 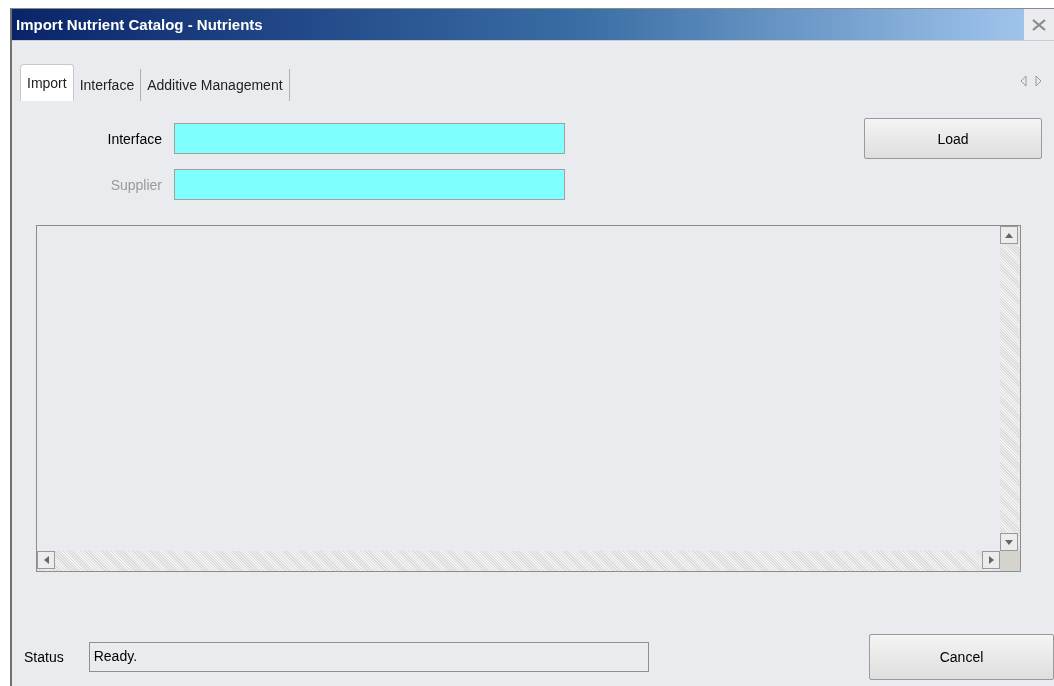 What do you see at coordinates (991, 560) in the screenshot?
I see `right-arrow-icon` at bounding box center [991, 560].